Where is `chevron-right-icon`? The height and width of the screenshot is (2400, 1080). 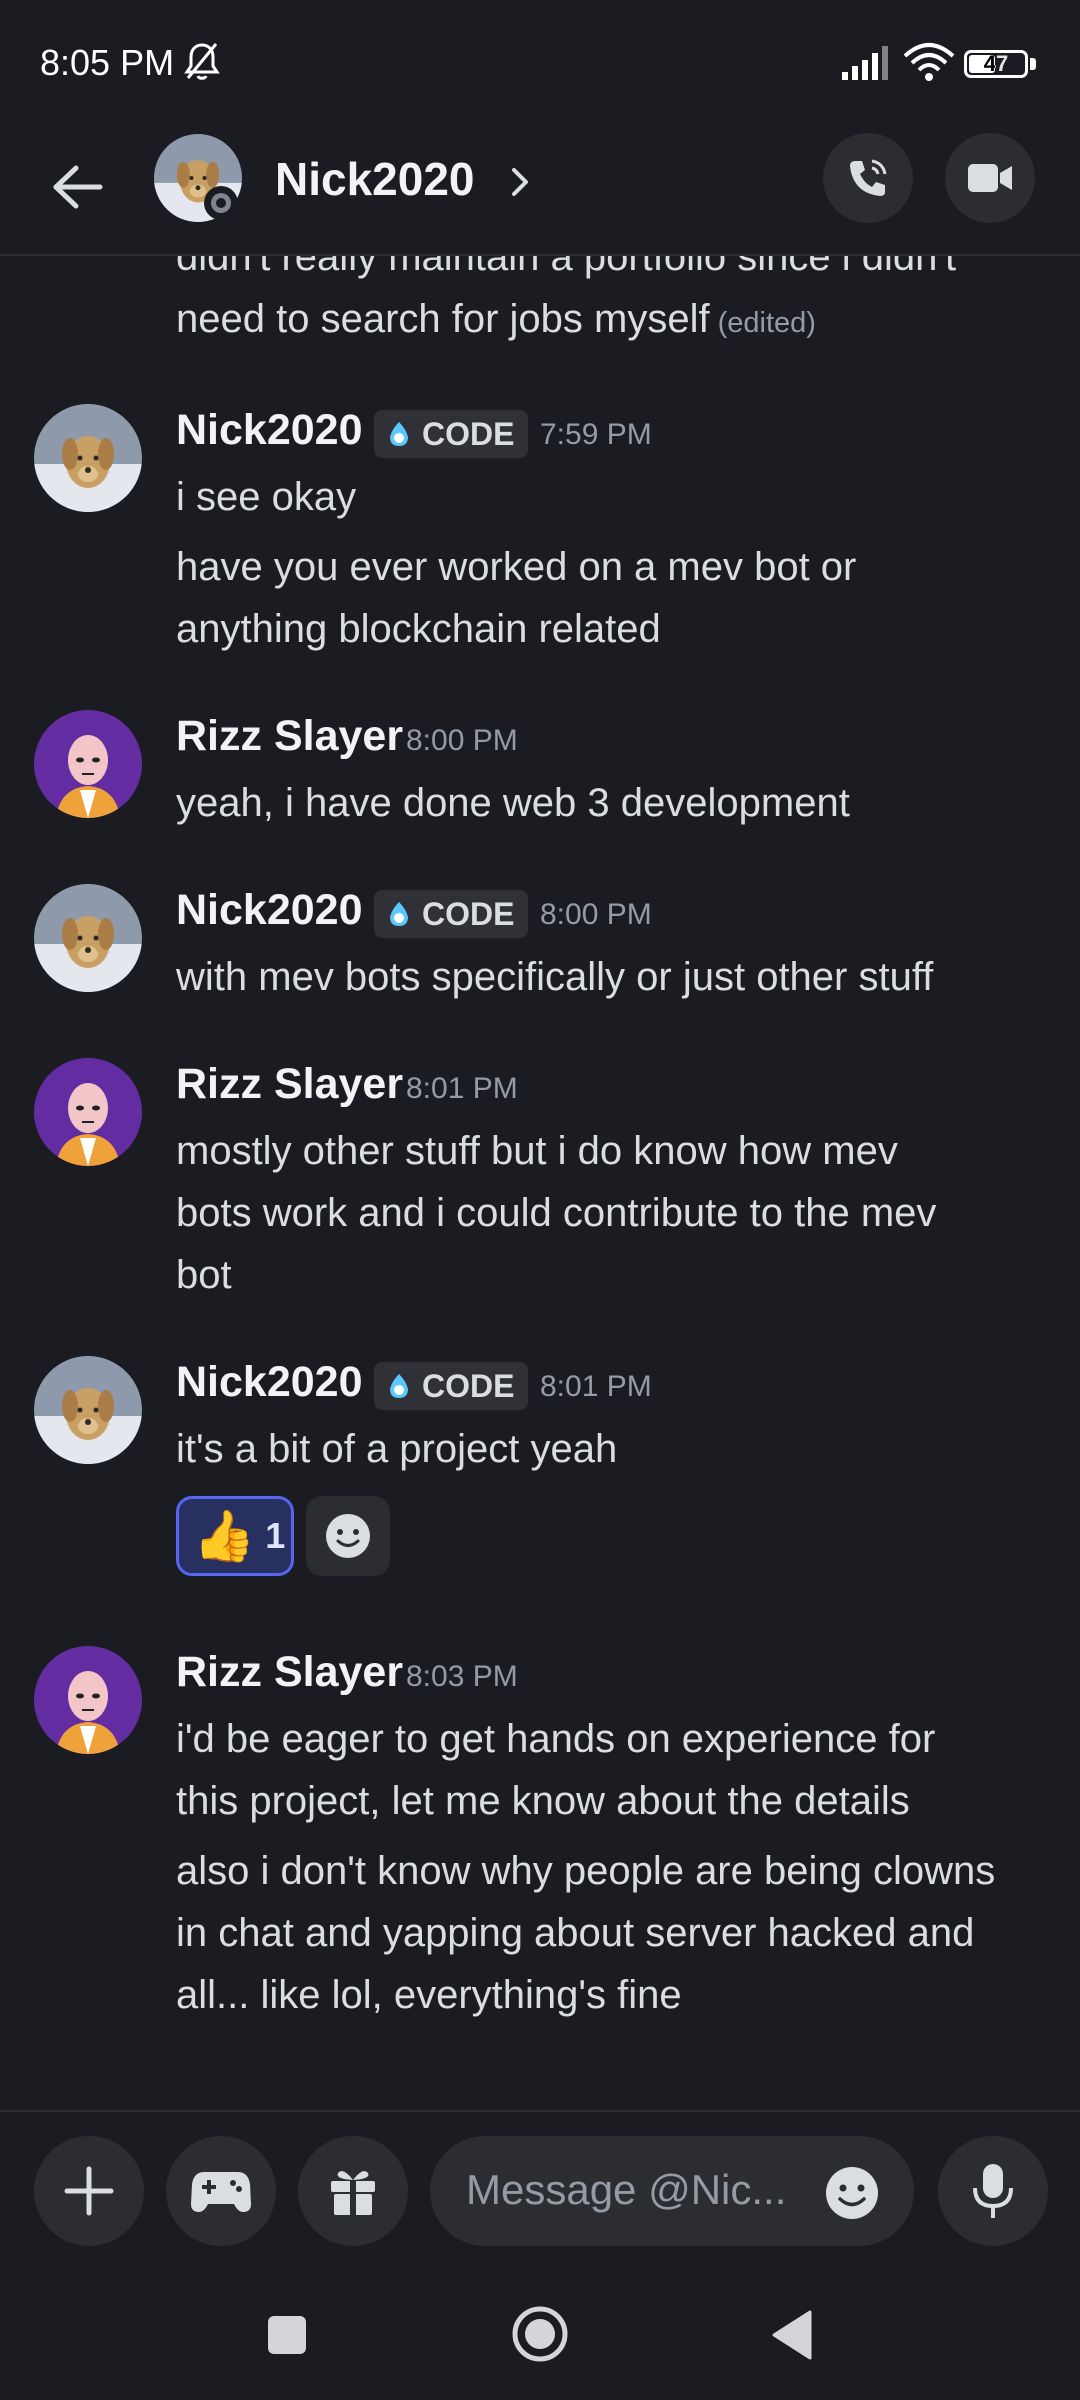
chevron-right-icon is located at coordinates (520, 182).